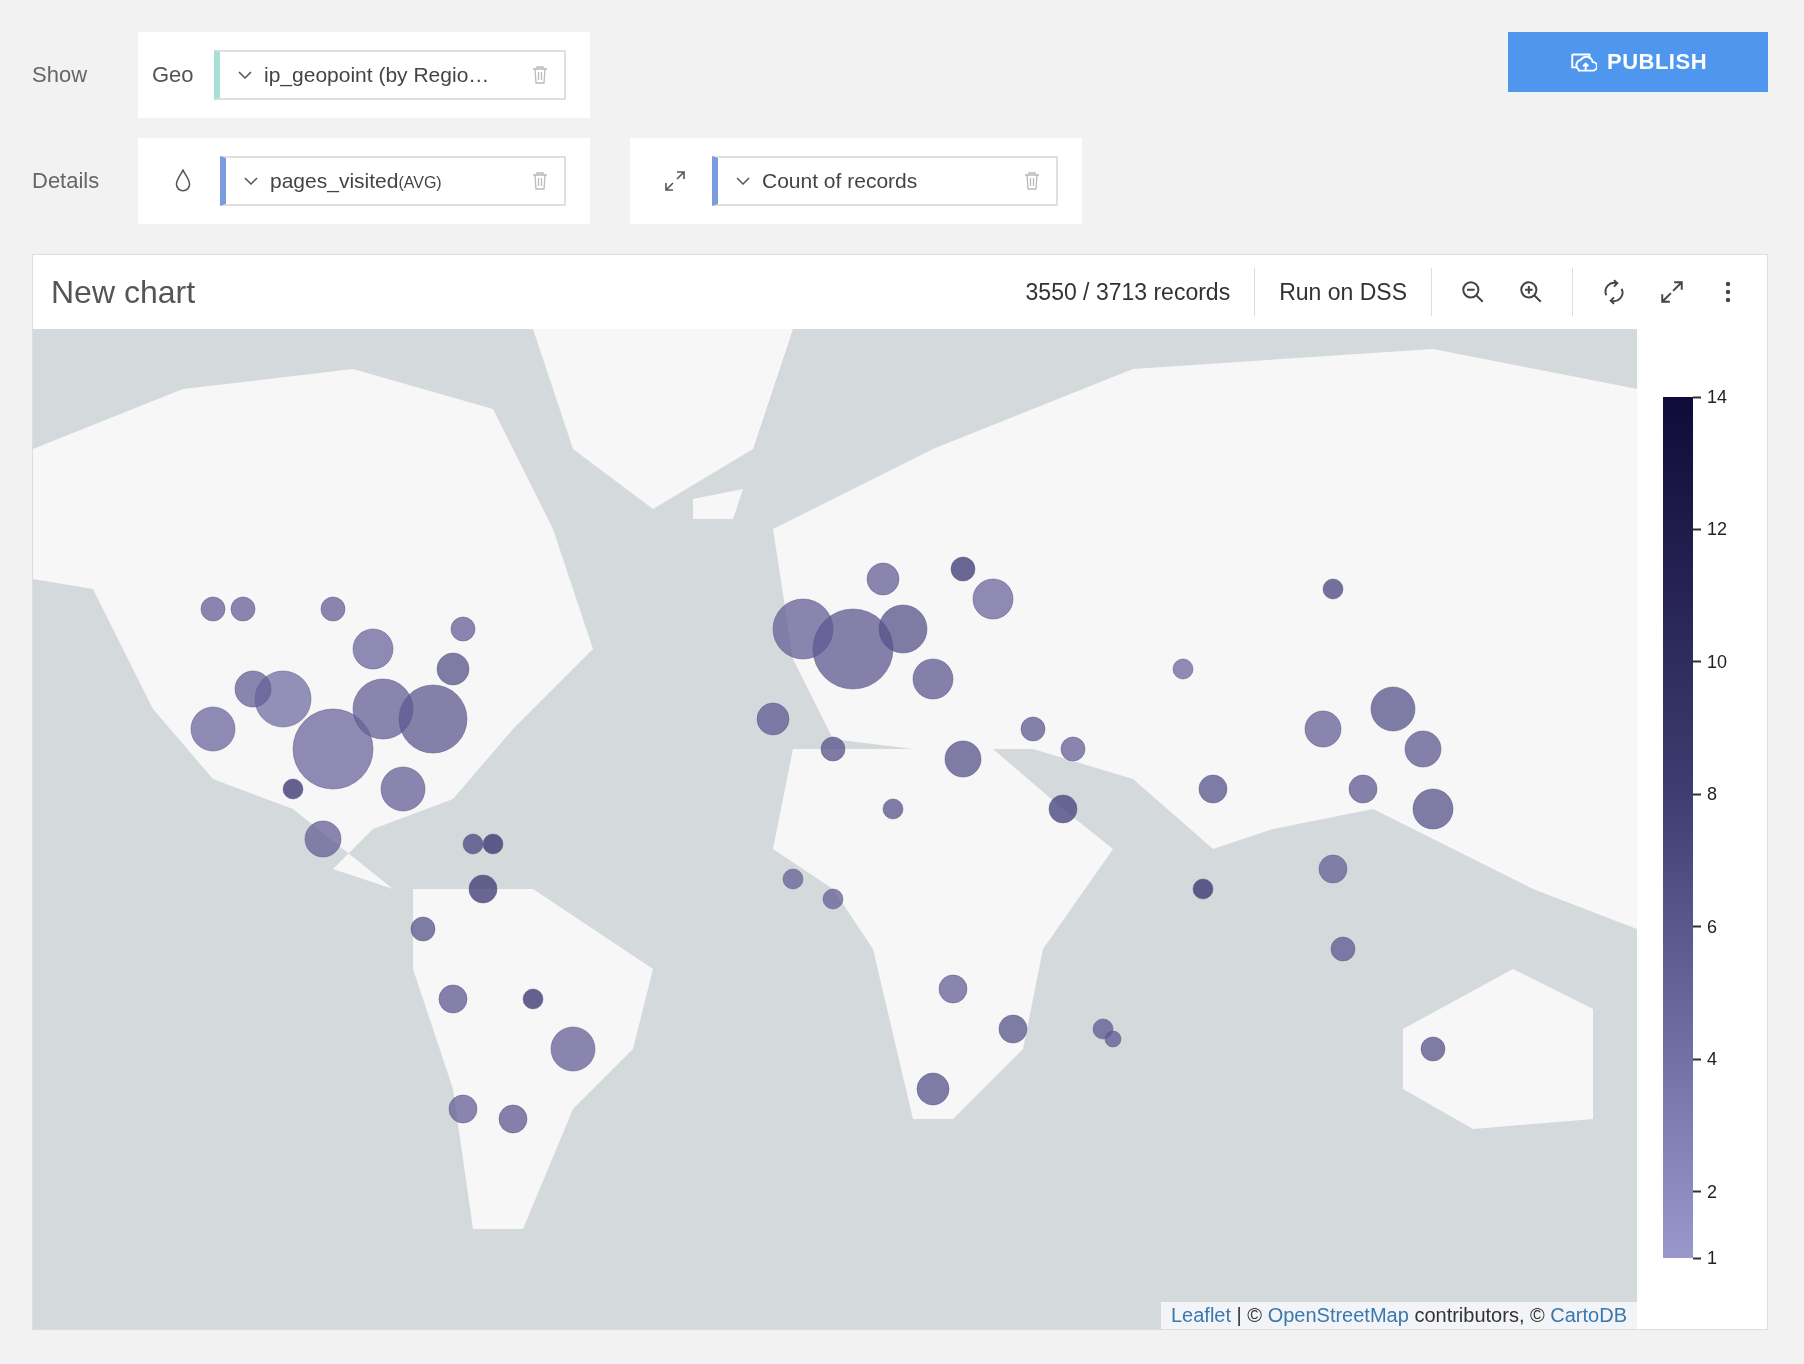 The image size is (1804, 1364). I want to click on legend-tick-label: 14, so click(1717, 397).